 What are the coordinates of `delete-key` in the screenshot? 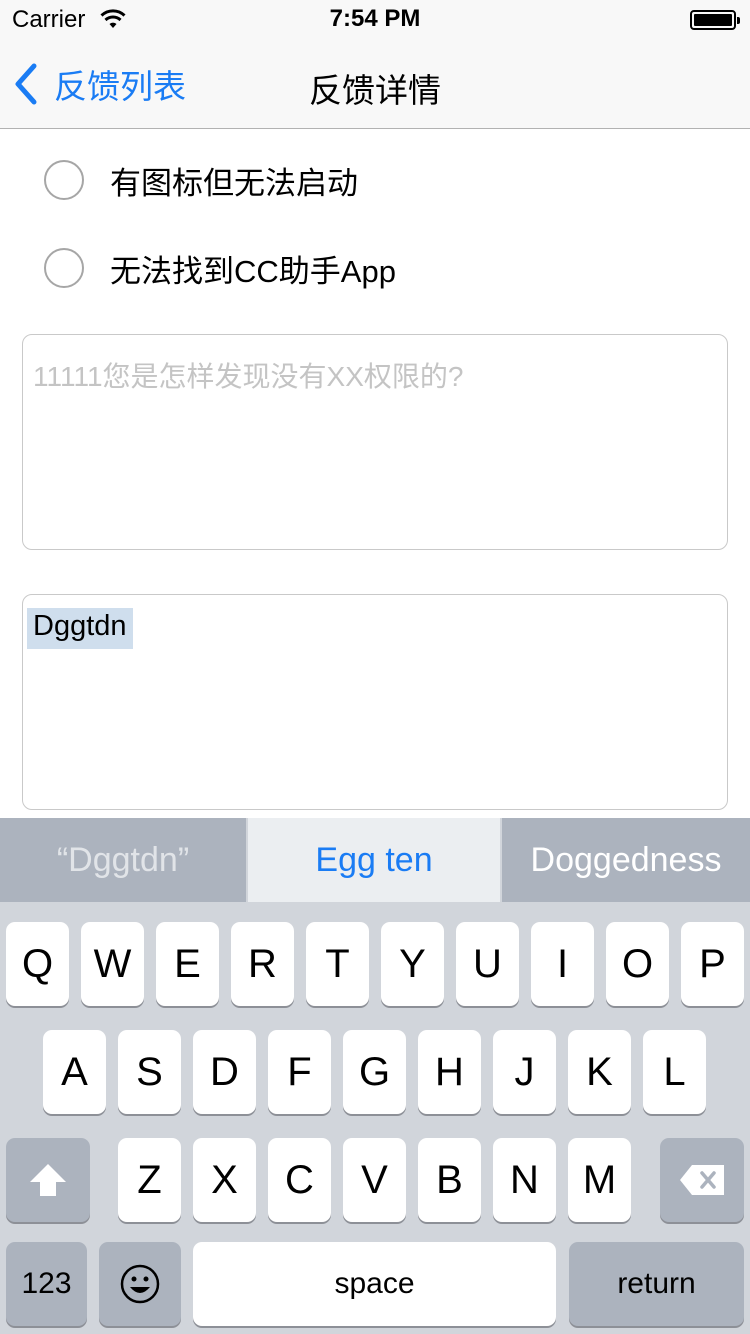 It's located at (702, 1180).